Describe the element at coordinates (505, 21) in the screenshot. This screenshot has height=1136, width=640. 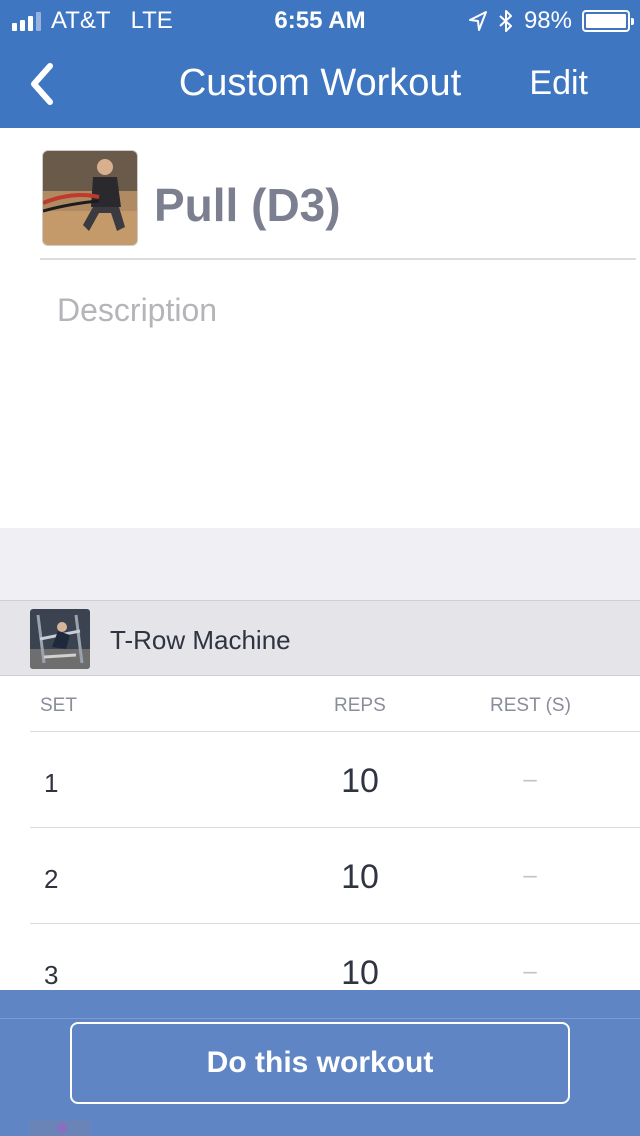
I see `bluetooth-icon` at that location.